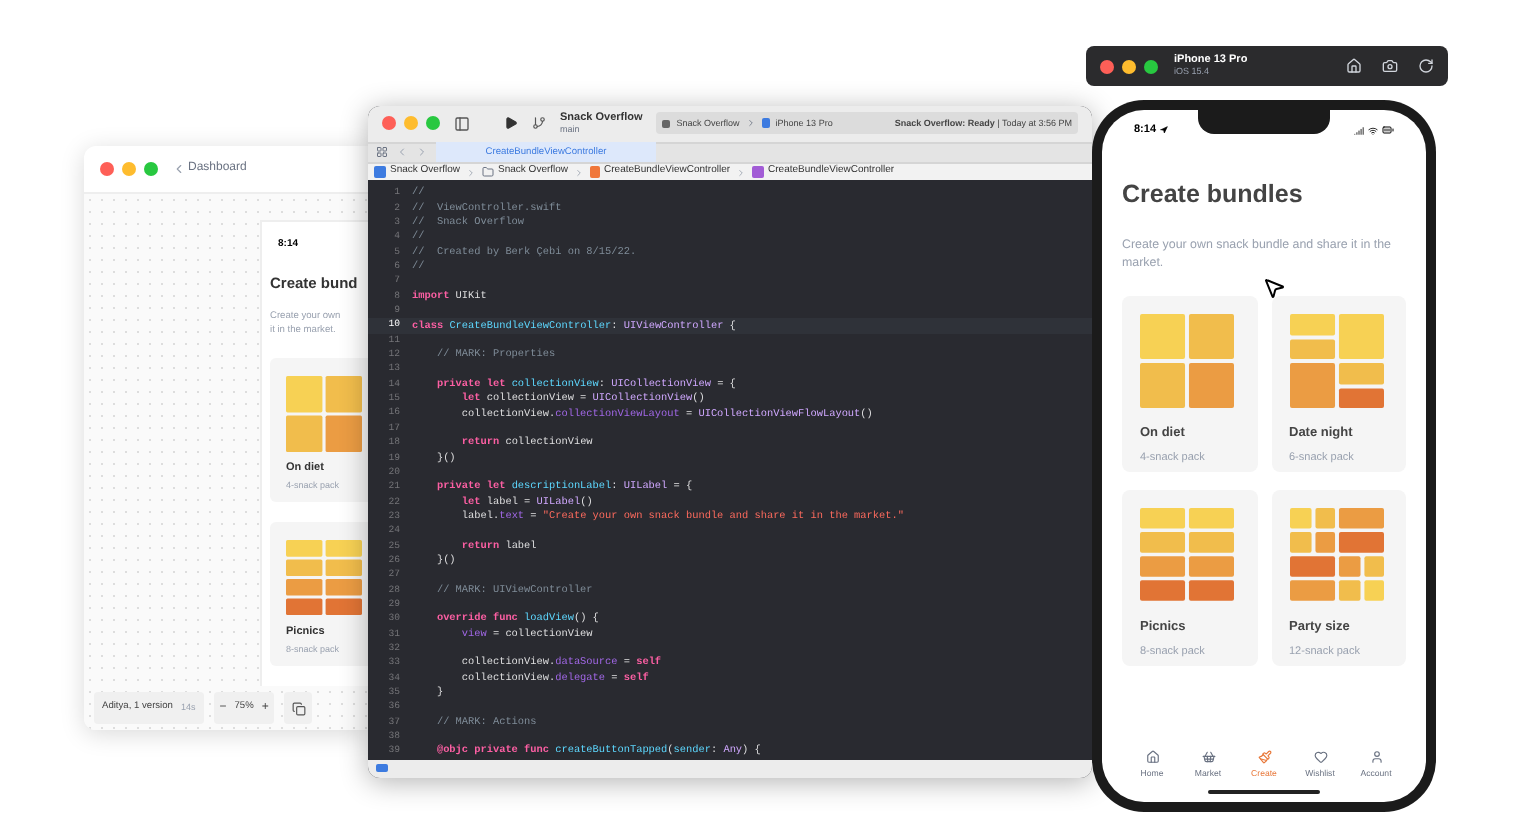 This screenshot has height=838, width=1516. I want to click on home-button-icon, so click(1354, 66).